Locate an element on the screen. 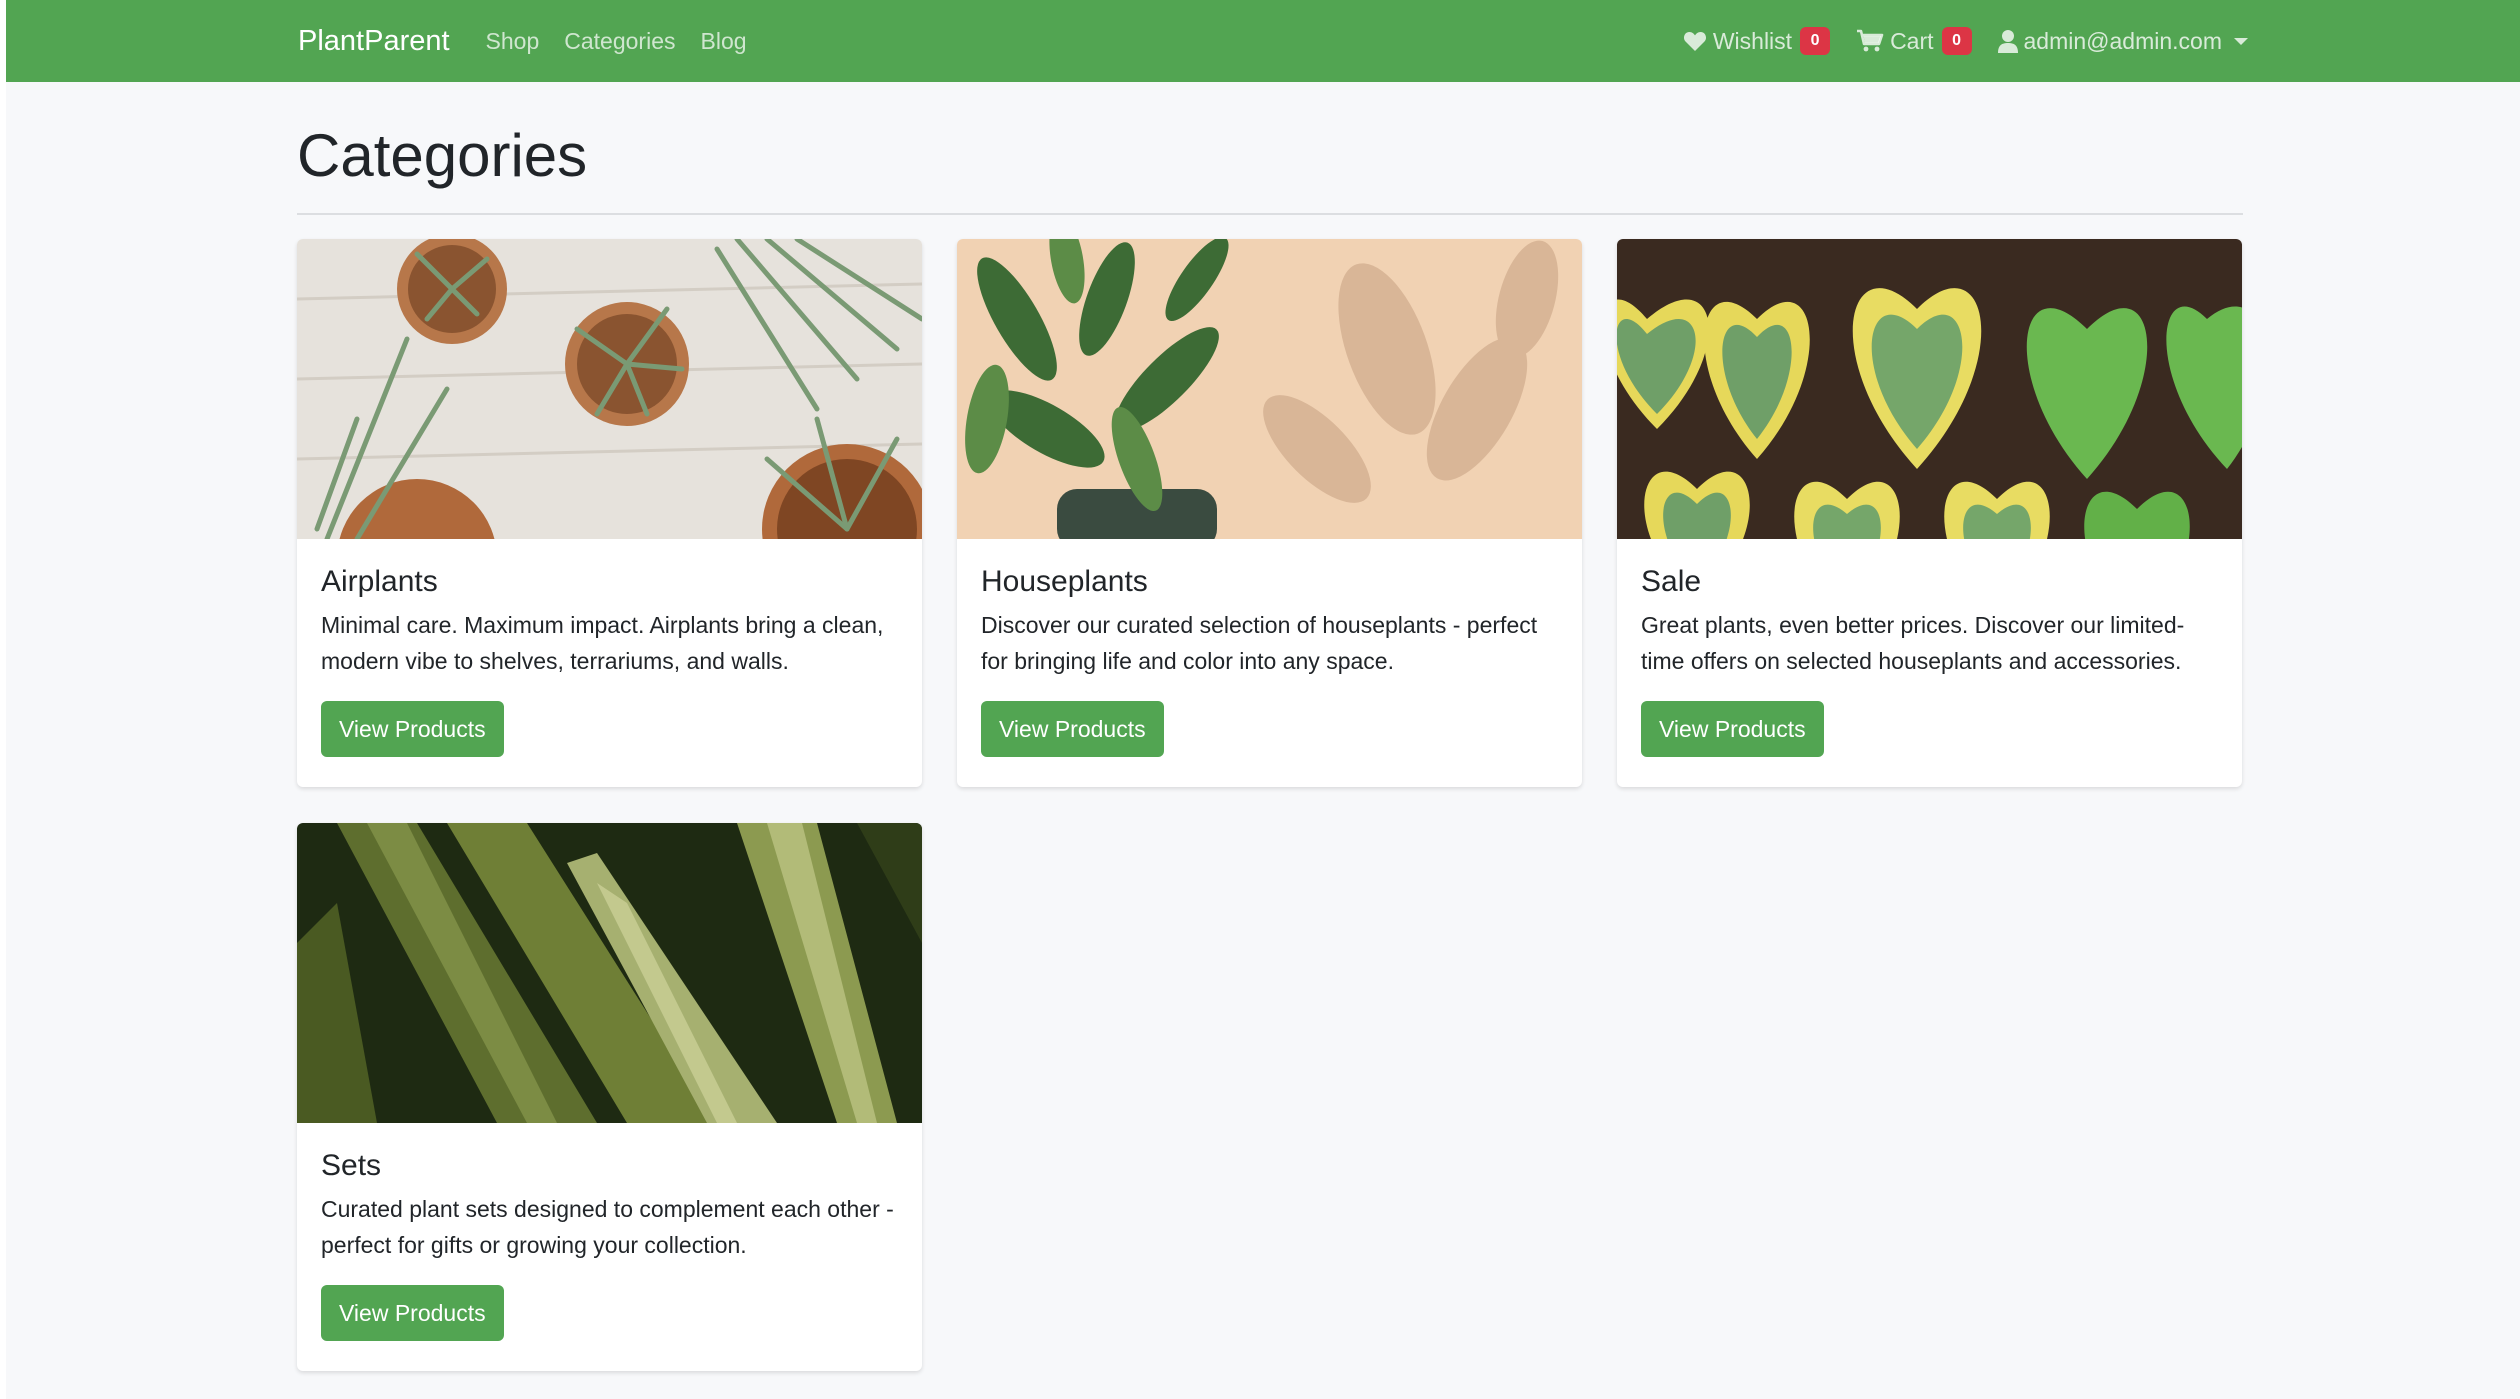 The width and height of the screenshot is (2520, 1399). view-products-button-houseplants: View Products is located at coordinates (1072, 729).